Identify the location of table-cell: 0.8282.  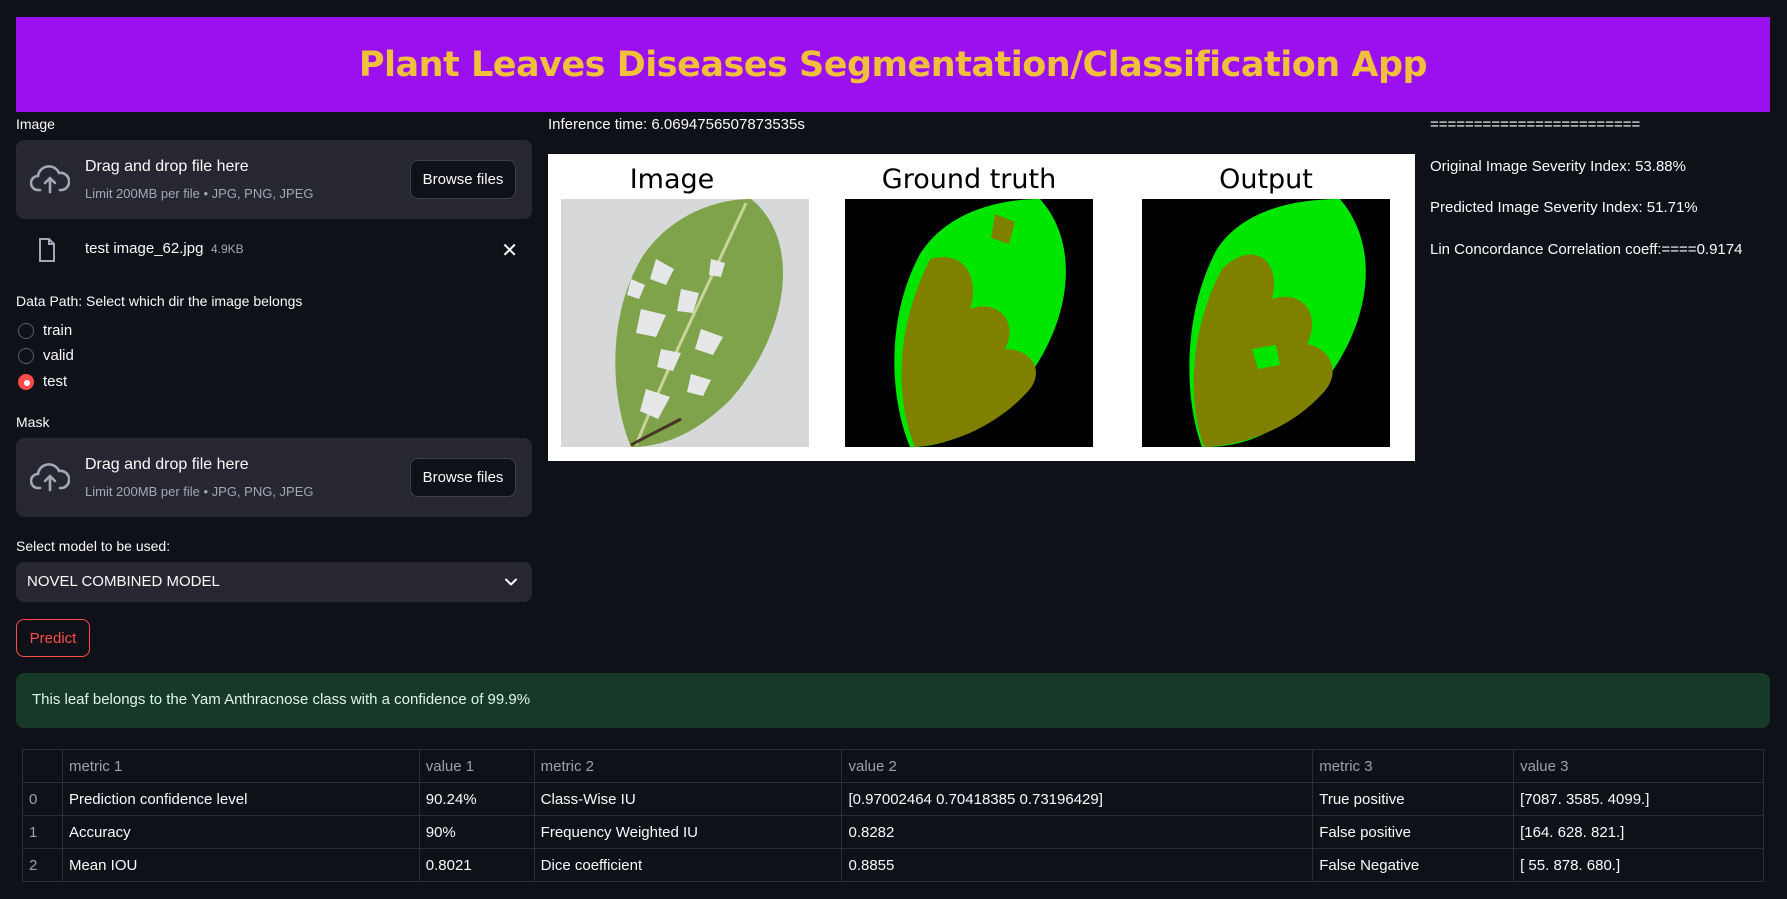
(1077, 832).